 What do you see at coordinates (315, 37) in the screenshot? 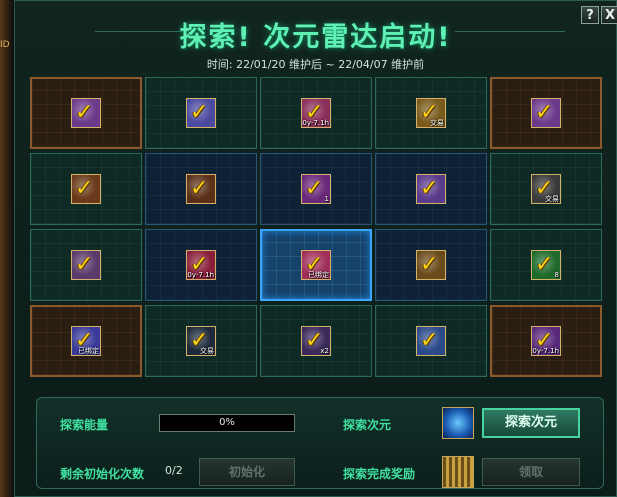
I see `page-title: 探索! 次元雷达启动!` at bounding box center [315, 37].